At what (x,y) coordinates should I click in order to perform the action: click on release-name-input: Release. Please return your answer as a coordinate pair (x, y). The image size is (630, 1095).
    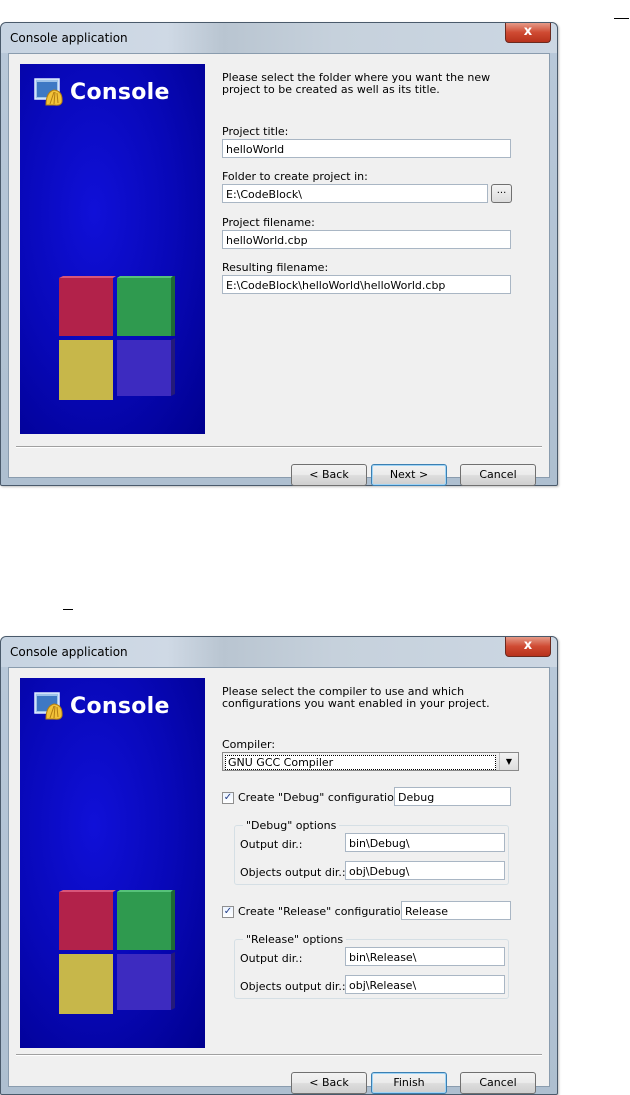
    Looking at the image, I should click on (456, 910).